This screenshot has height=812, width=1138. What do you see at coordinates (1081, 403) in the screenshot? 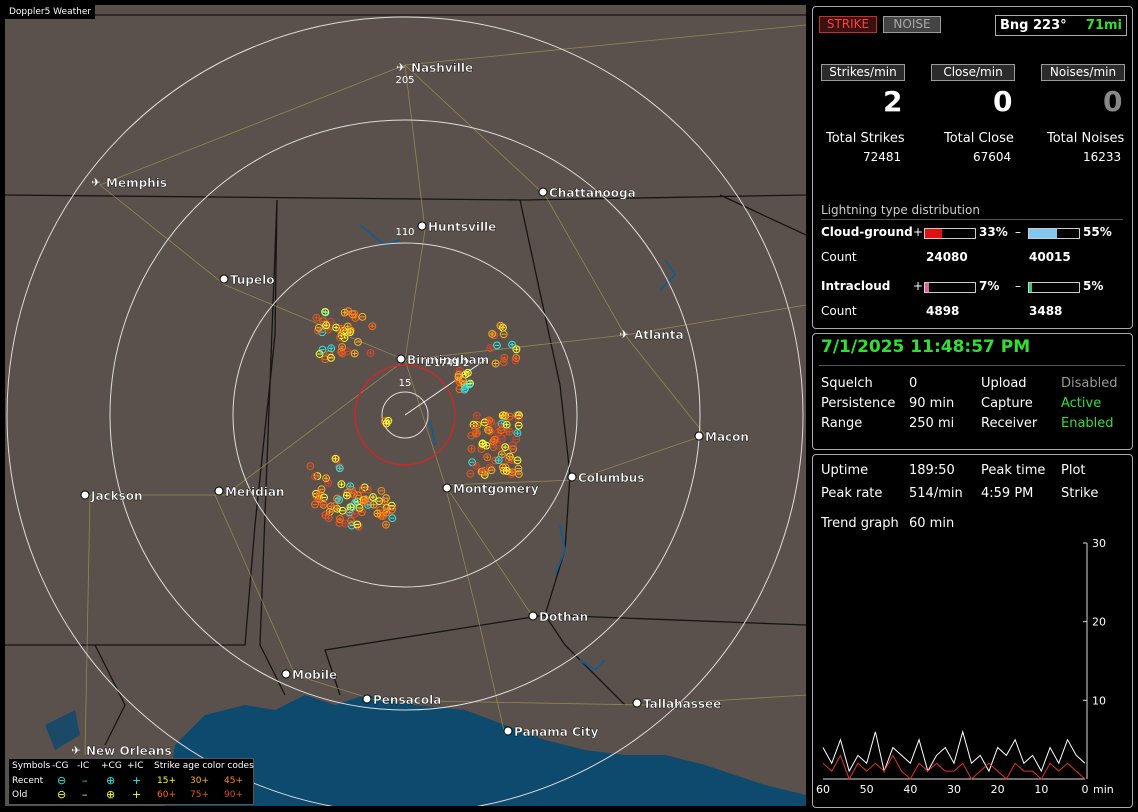
I see `capture-value: Active` at bounding box center [1081, 403].